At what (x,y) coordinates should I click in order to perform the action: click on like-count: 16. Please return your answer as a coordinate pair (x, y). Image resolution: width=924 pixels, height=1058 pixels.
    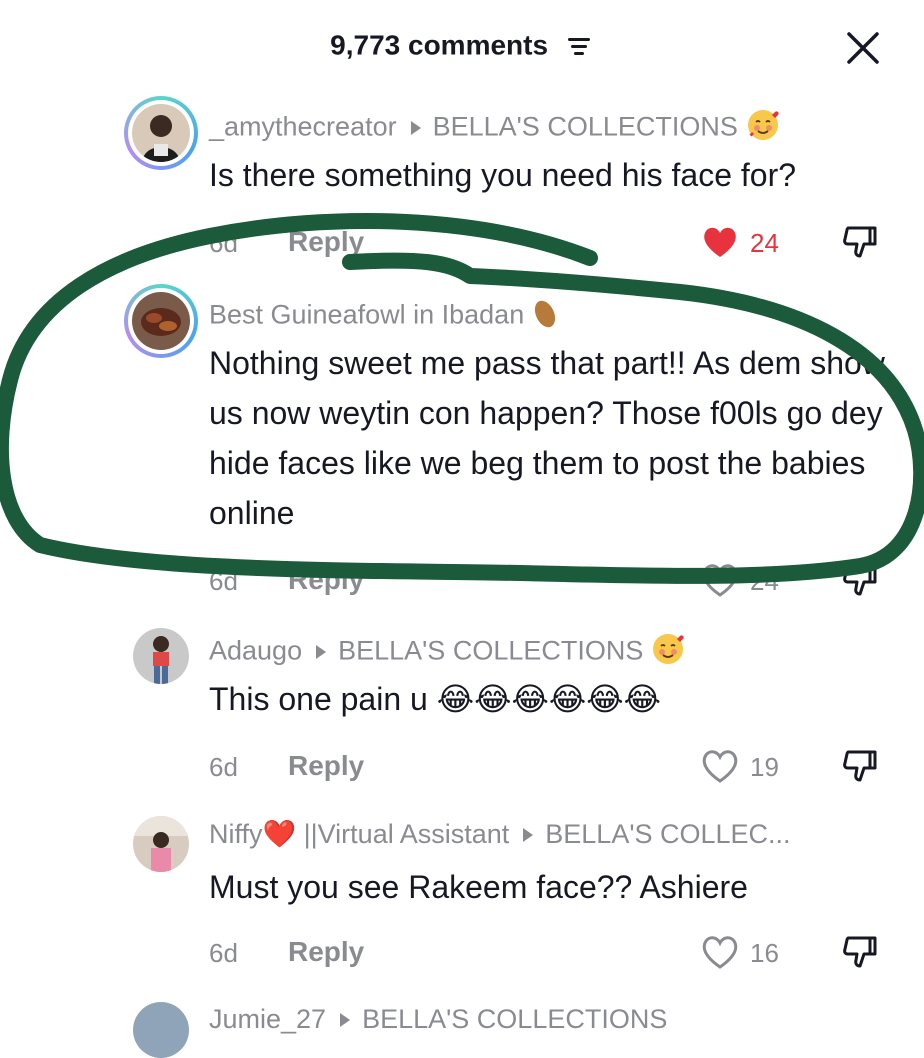
    Looking at the image, I should click on (764, 953).